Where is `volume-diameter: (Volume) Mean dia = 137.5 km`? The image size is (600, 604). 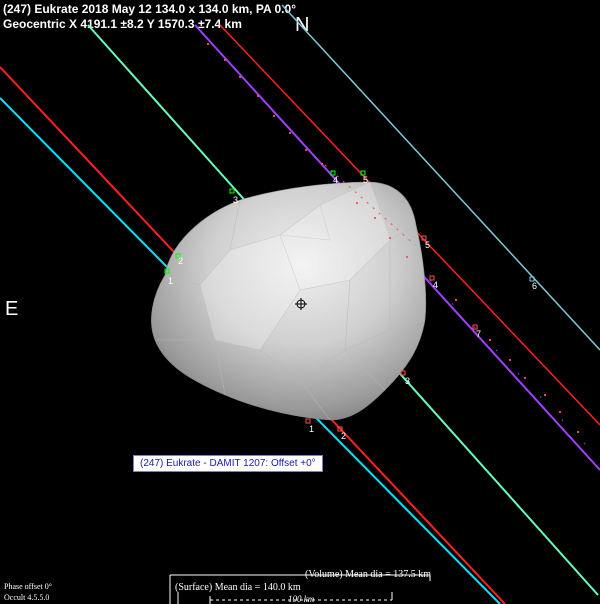 volume-diameter: (Volume) Mean dia = 137.5 km is located at coordinates (368, 574).